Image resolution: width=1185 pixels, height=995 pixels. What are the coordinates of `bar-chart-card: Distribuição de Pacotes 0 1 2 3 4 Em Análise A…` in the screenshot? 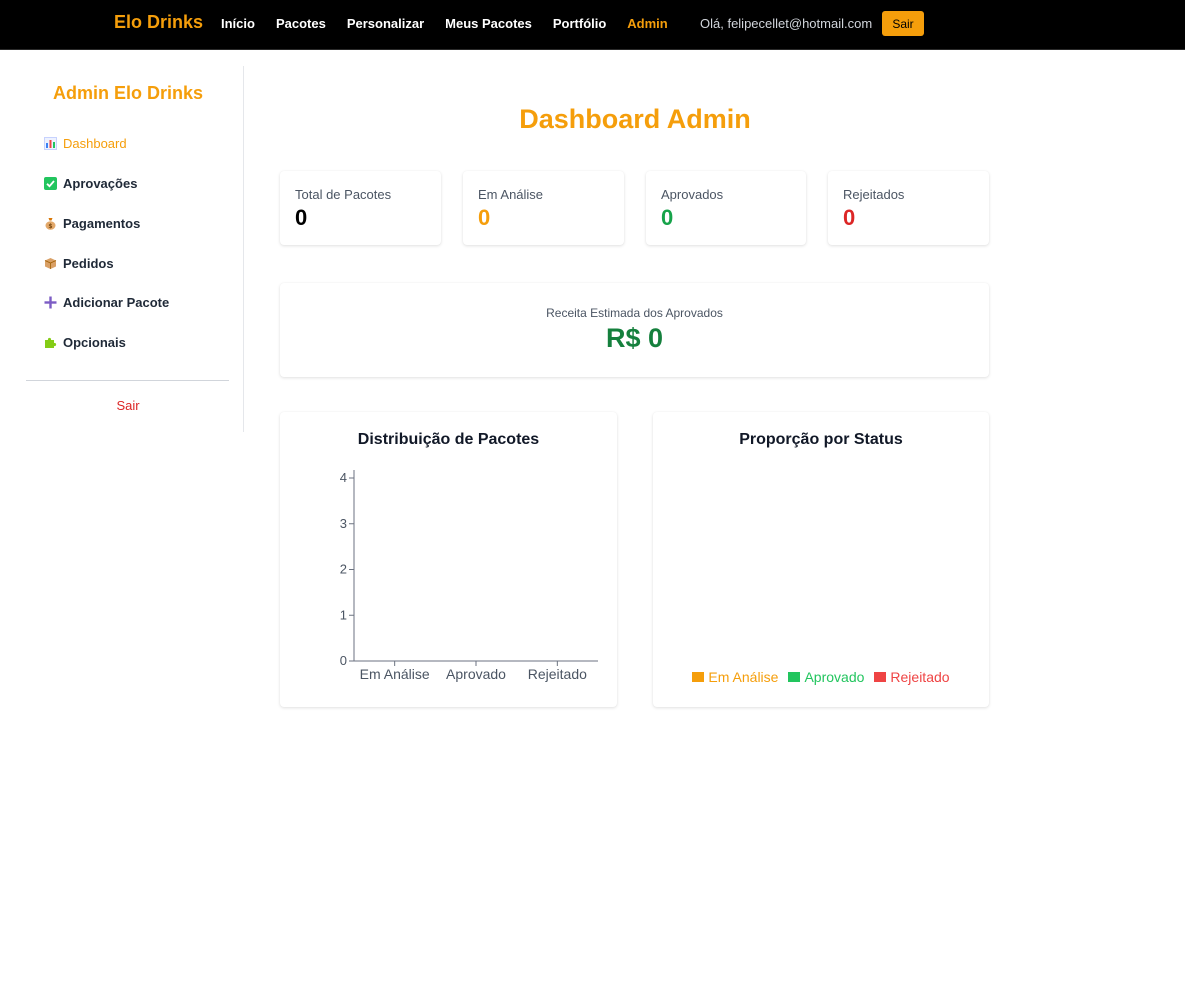 It's located at (448, 559).